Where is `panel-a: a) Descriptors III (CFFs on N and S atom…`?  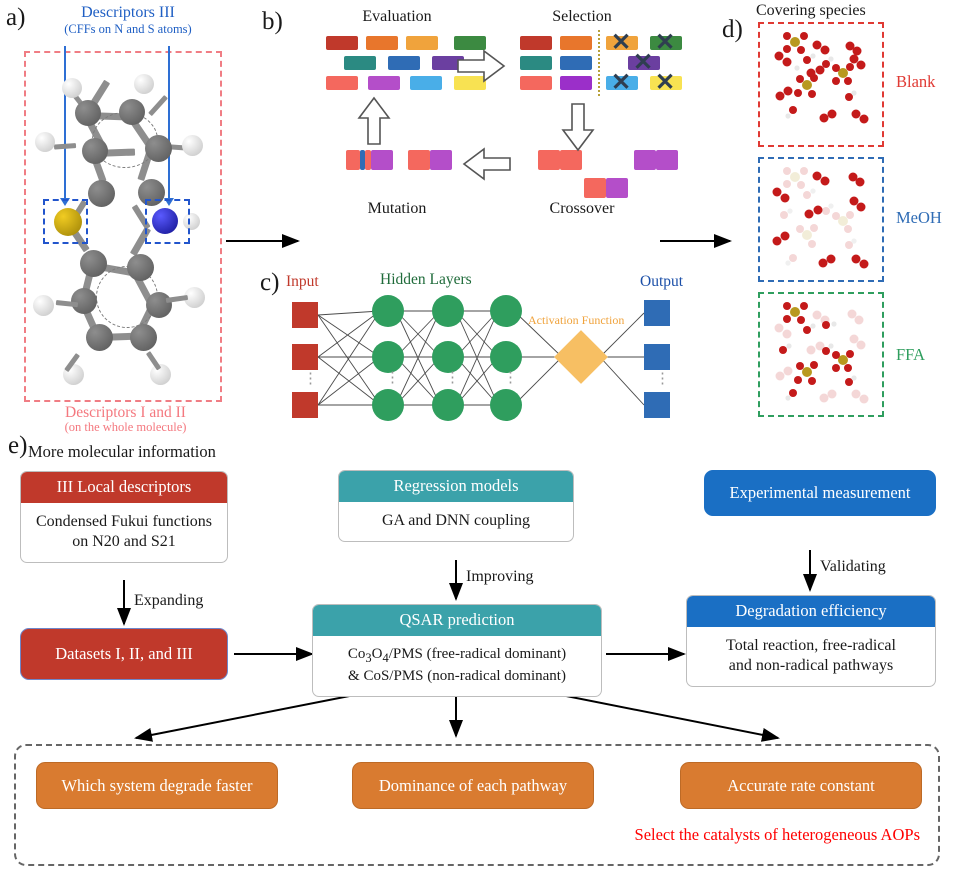
panel-a: a) Descriptors III (CFFs on N and S atom… is located at coordinates (125, 230).